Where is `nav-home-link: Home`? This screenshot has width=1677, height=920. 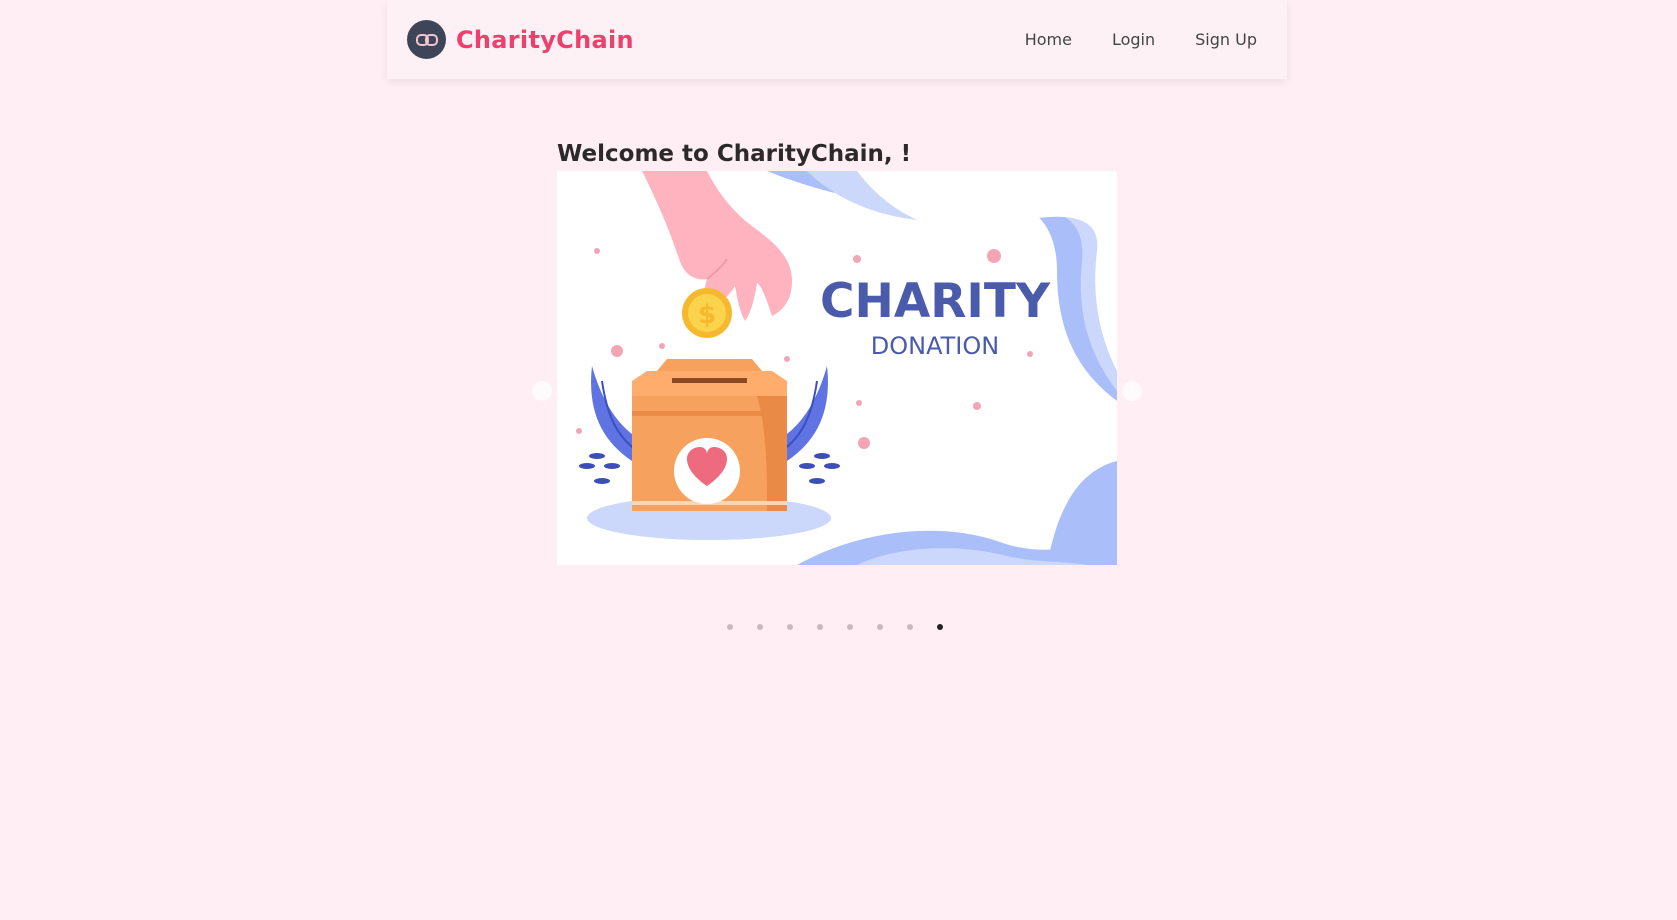 nav-home-link: Home is located at coordinates (1048, 39).